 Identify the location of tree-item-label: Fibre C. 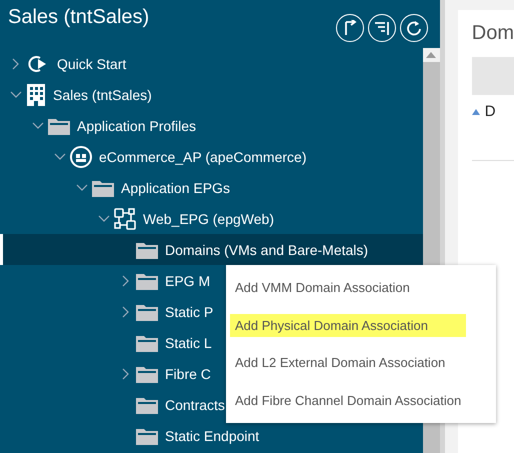
(188, 374).